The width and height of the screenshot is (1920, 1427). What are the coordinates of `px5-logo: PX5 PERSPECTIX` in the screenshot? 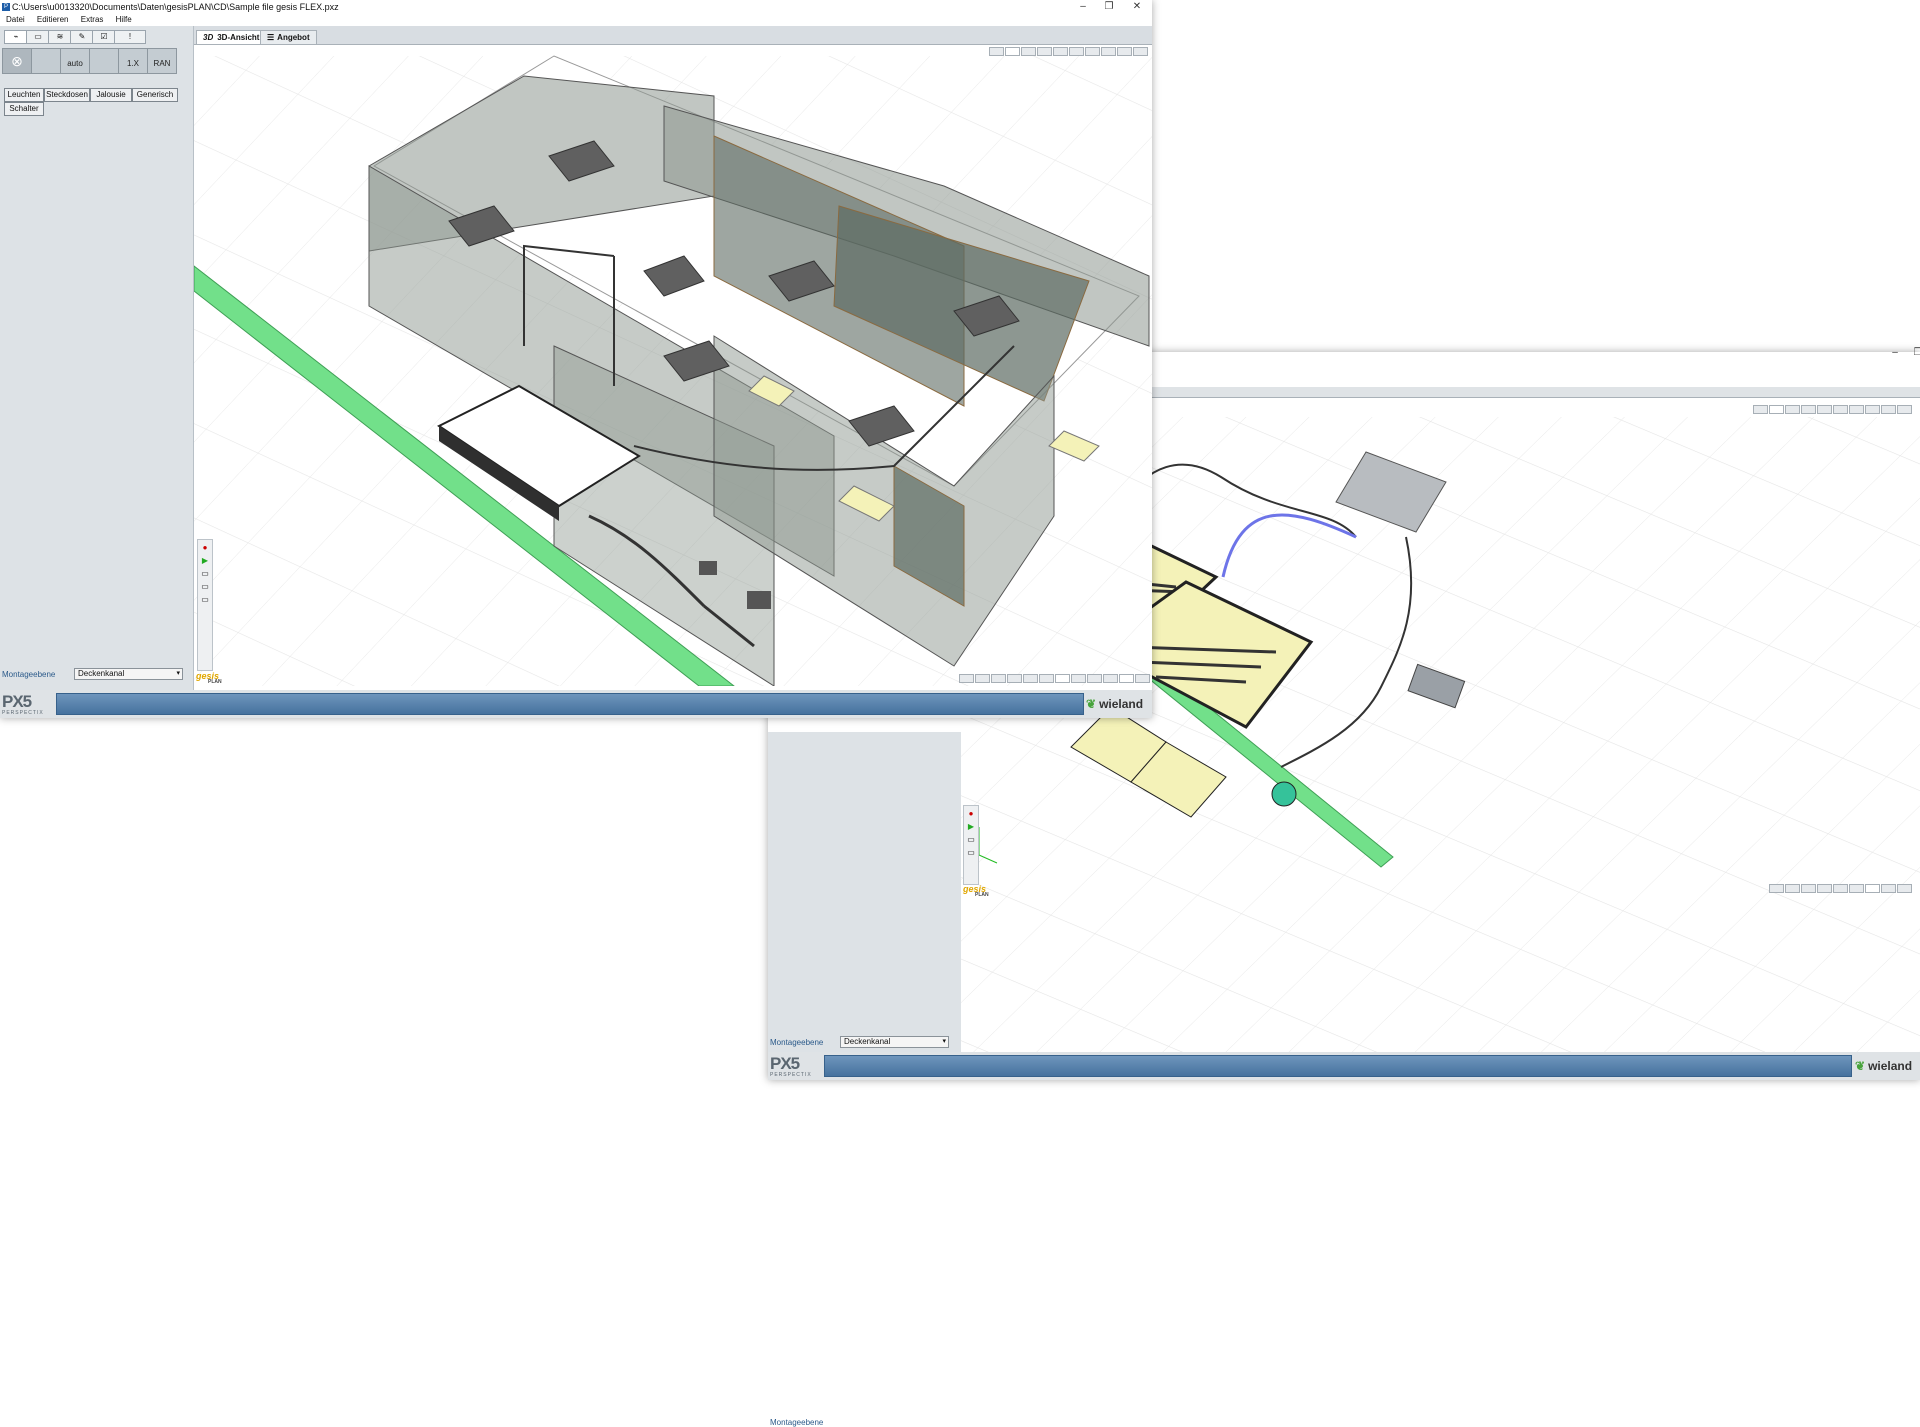 It's located at (790, 1066).